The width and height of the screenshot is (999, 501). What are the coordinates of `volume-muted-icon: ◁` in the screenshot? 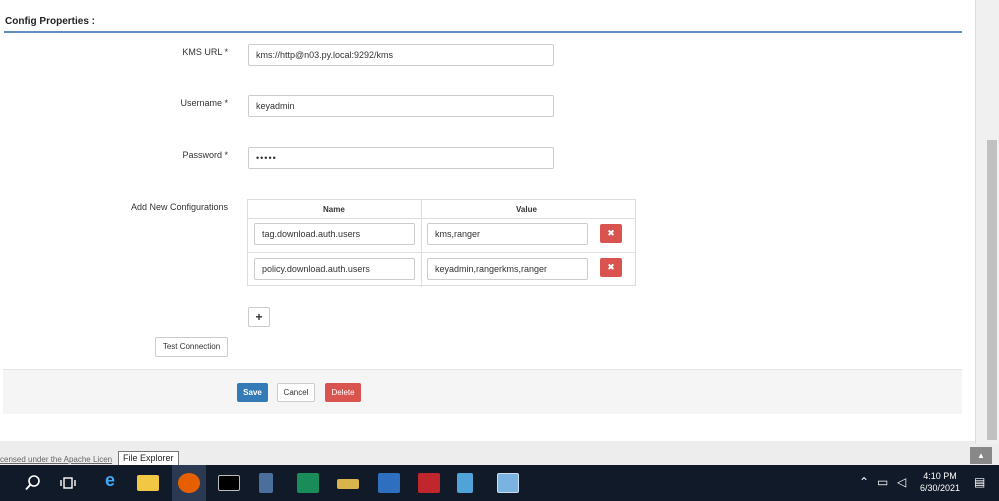 It's located at (901, 482).